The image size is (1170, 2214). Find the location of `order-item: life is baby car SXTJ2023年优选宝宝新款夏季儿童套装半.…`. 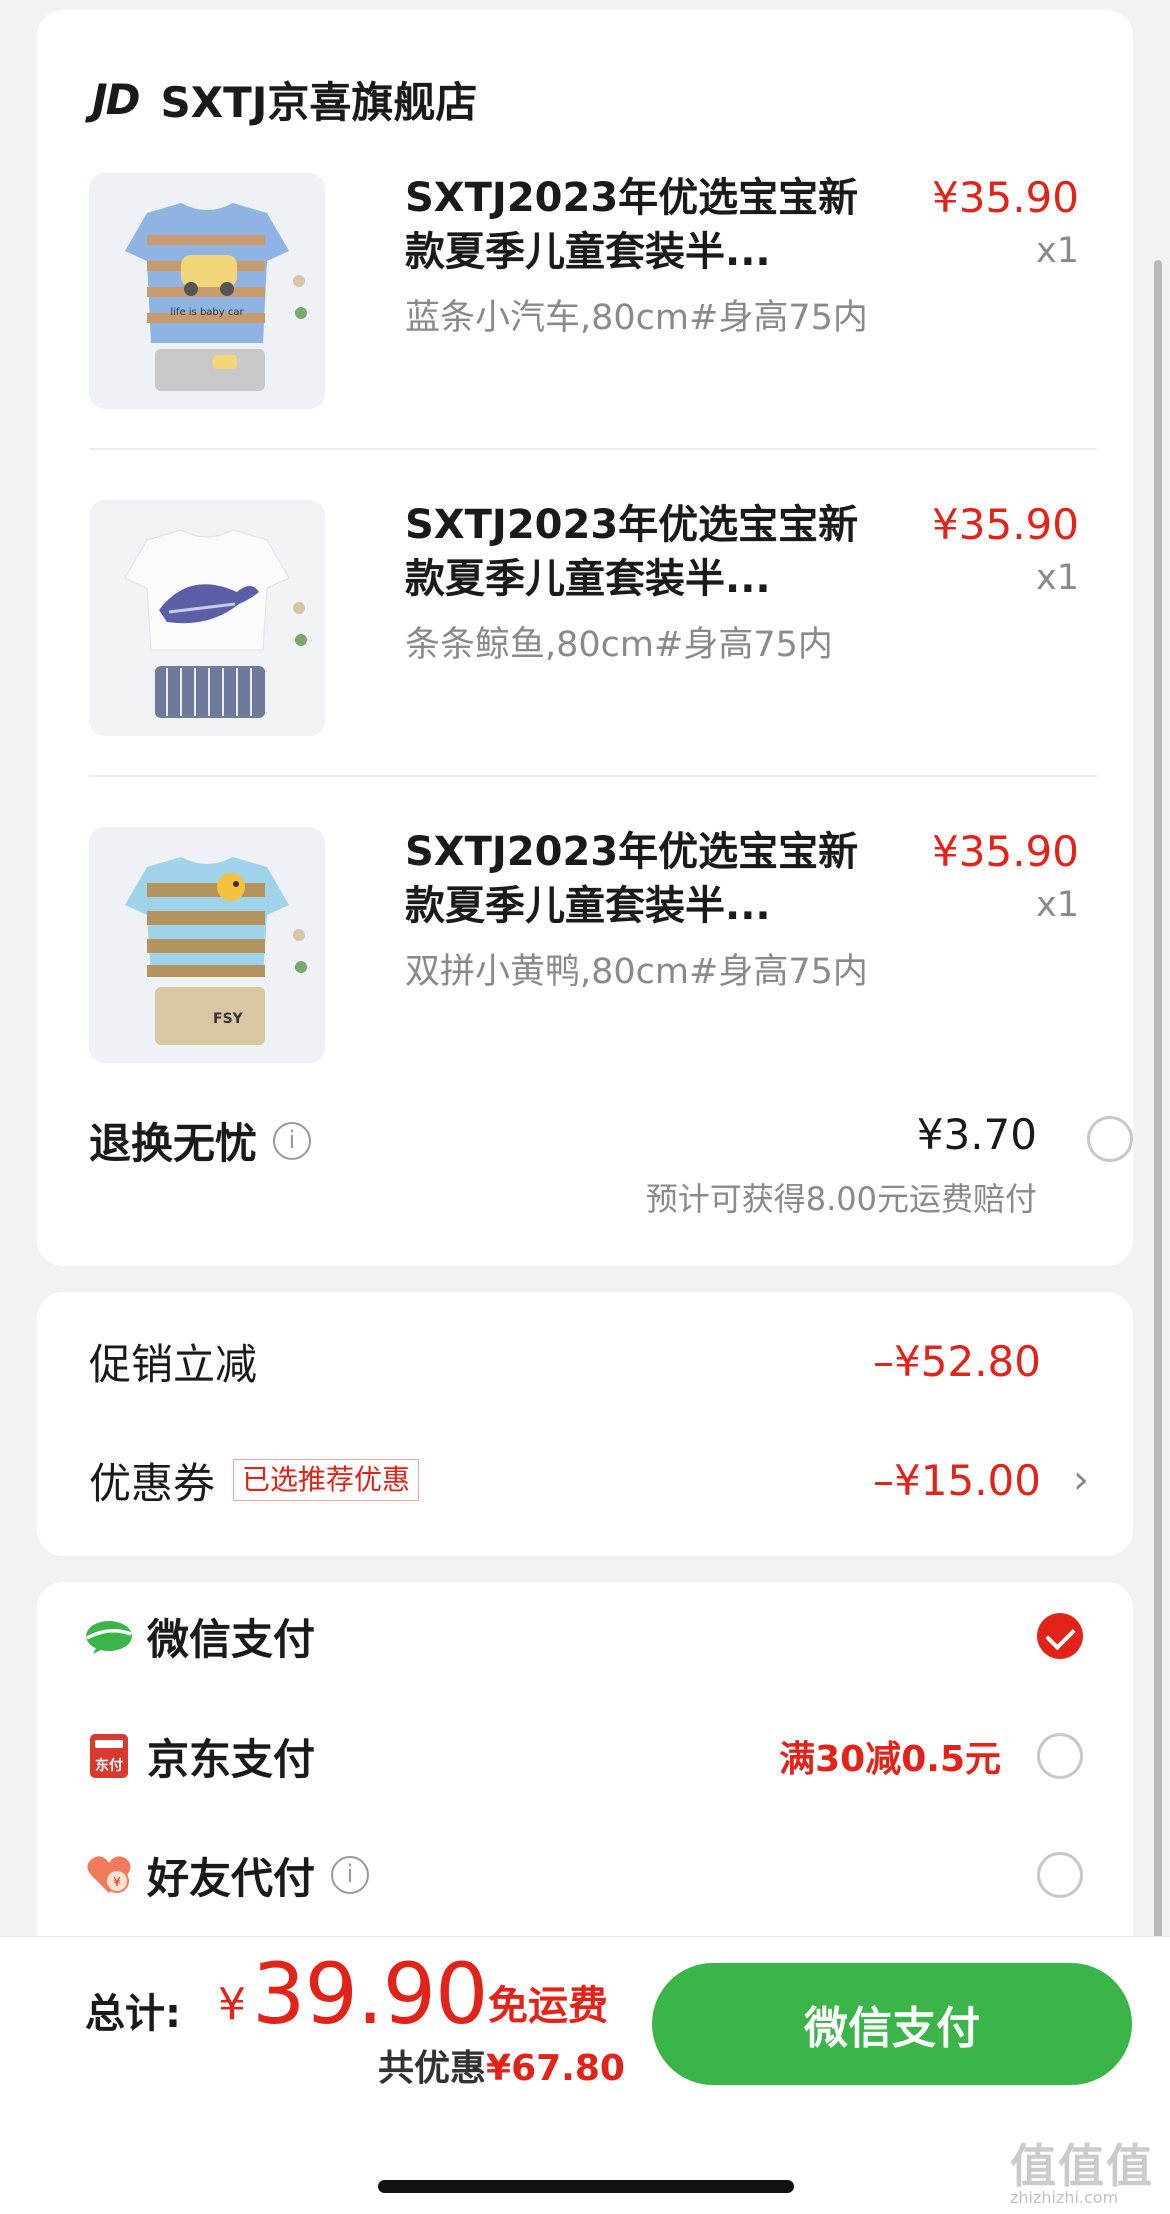

order-item: life is baby car SXTJ2023年优选宝宝新款夏季儿童套装半.… is located at coordinates (589, 291).